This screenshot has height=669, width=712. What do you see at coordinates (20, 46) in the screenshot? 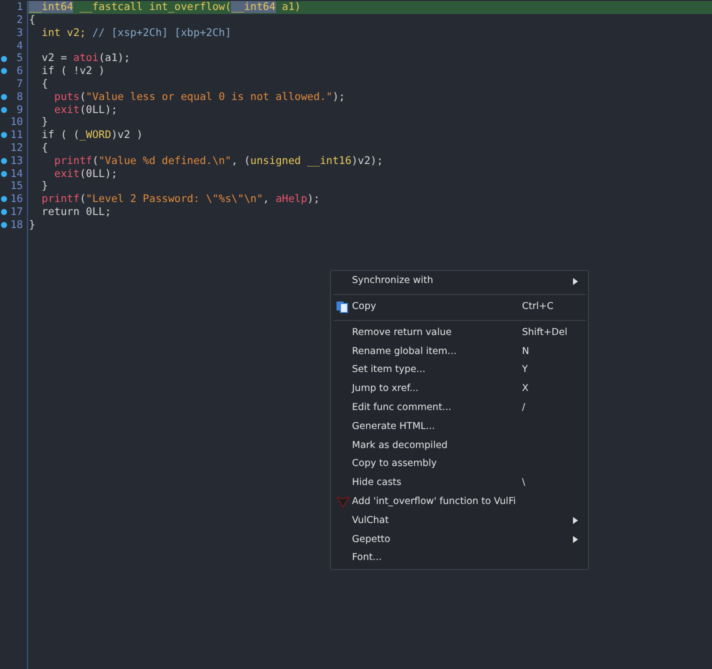
I see `line-number: 4` at bounding box center [20, 46].